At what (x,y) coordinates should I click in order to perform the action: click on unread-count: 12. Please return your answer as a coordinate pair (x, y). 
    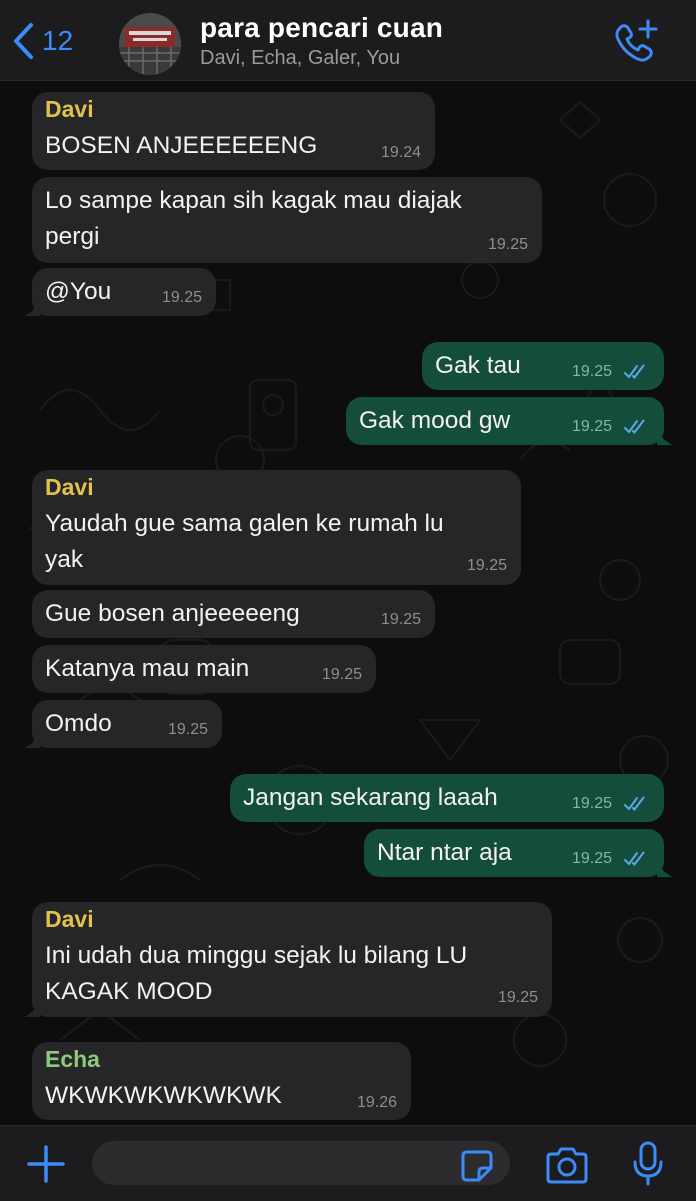
    Looking at the image, I should click on (58, 40).